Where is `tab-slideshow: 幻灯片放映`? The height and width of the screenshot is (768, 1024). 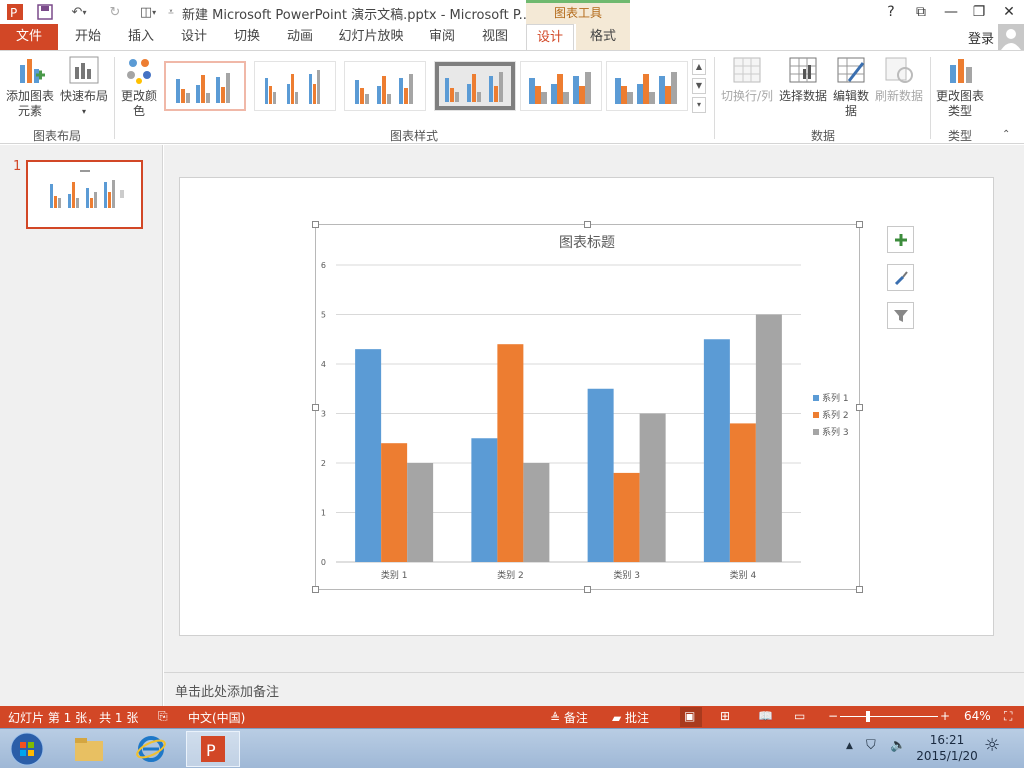
tab-slideshow: 幻灯片放映 is located at coordinates (371, 37).